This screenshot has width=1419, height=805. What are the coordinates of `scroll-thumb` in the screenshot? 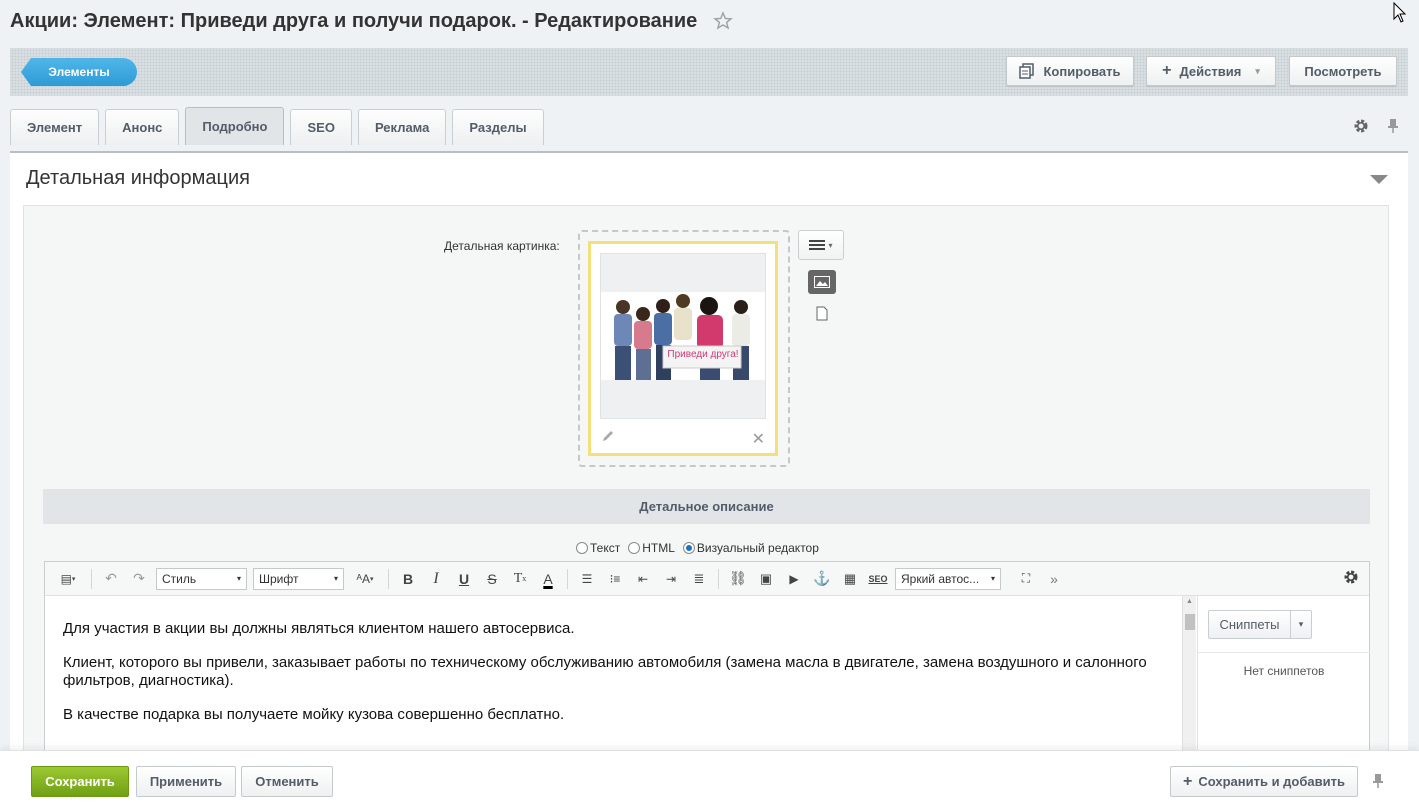 It's located at (1190, 622).